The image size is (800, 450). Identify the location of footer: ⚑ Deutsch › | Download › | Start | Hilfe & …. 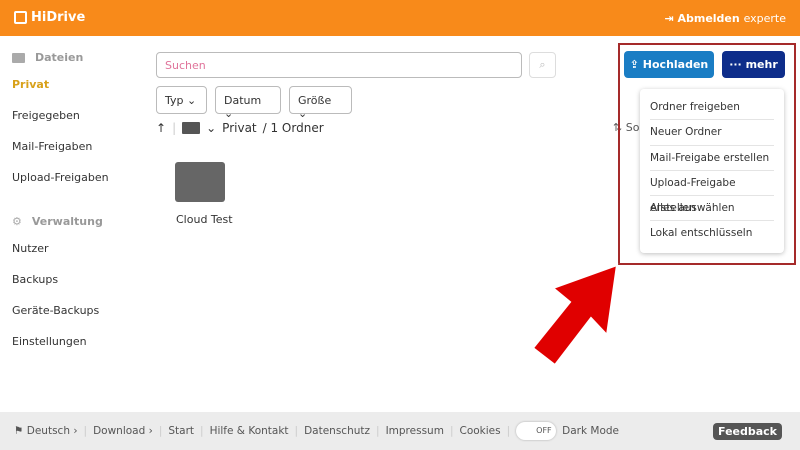
(400, 431).